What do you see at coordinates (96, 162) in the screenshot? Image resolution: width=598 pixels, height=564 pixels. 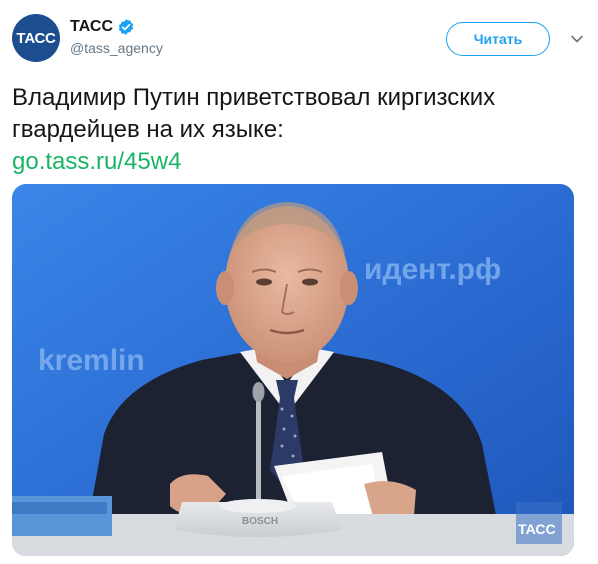 I see `tweet-link: go.tass.ru/45w4` at bounding box center [96, 162].